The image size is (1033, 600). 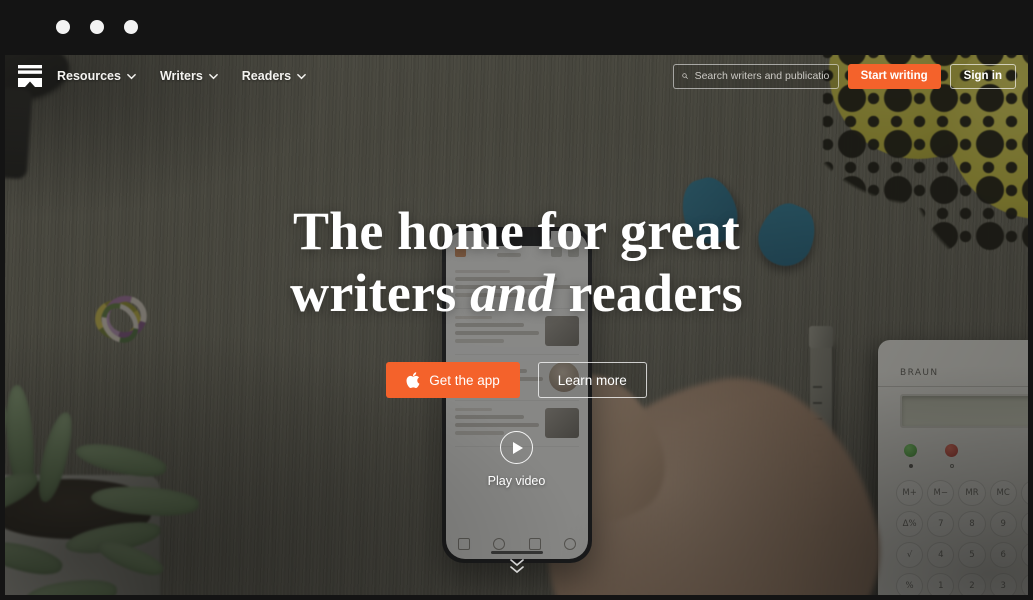 I want to click on headline-line-2b: readers, so click(x=648, y=292).